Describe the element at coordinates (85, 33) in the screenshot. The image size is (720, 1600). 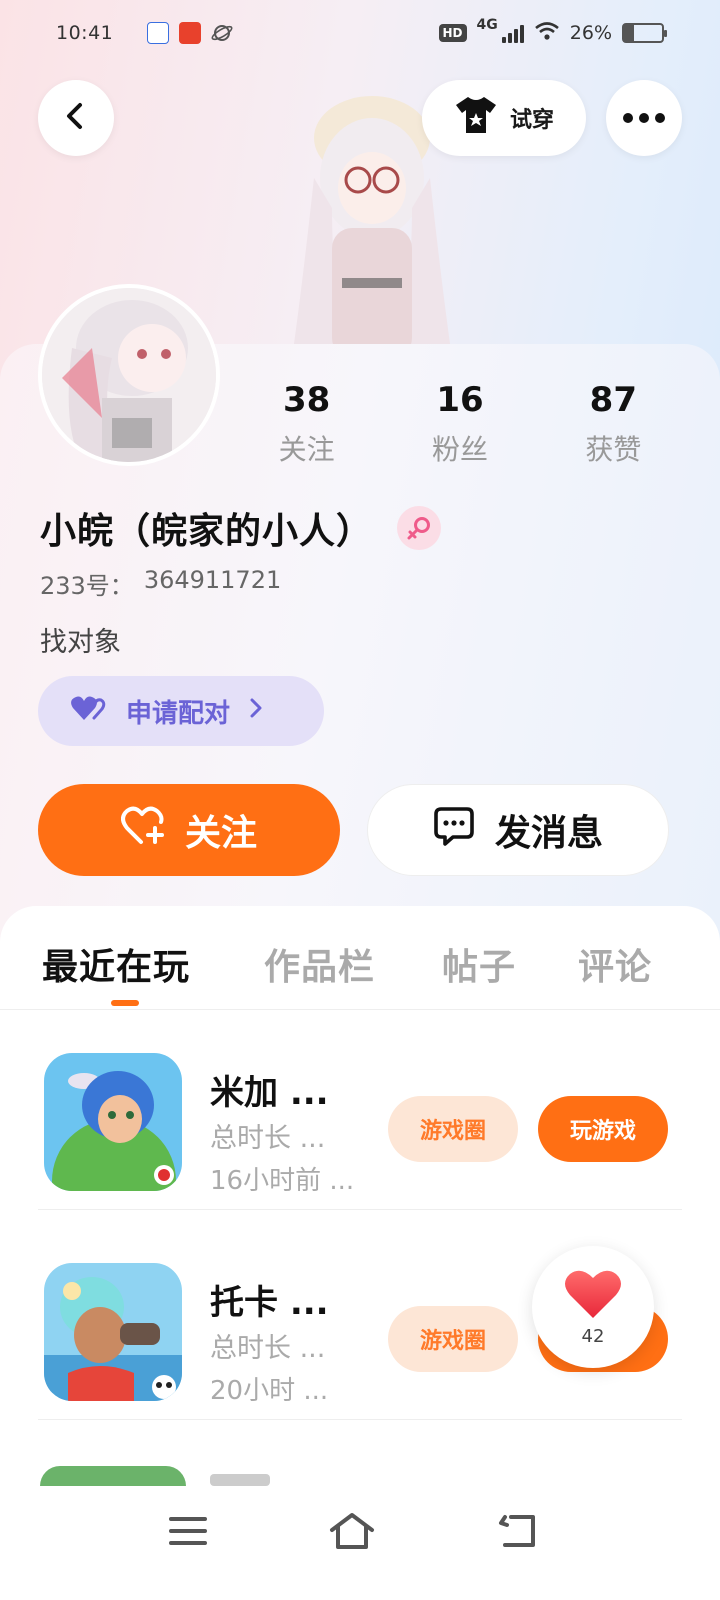
I see `status-time: 10:41` at that location.